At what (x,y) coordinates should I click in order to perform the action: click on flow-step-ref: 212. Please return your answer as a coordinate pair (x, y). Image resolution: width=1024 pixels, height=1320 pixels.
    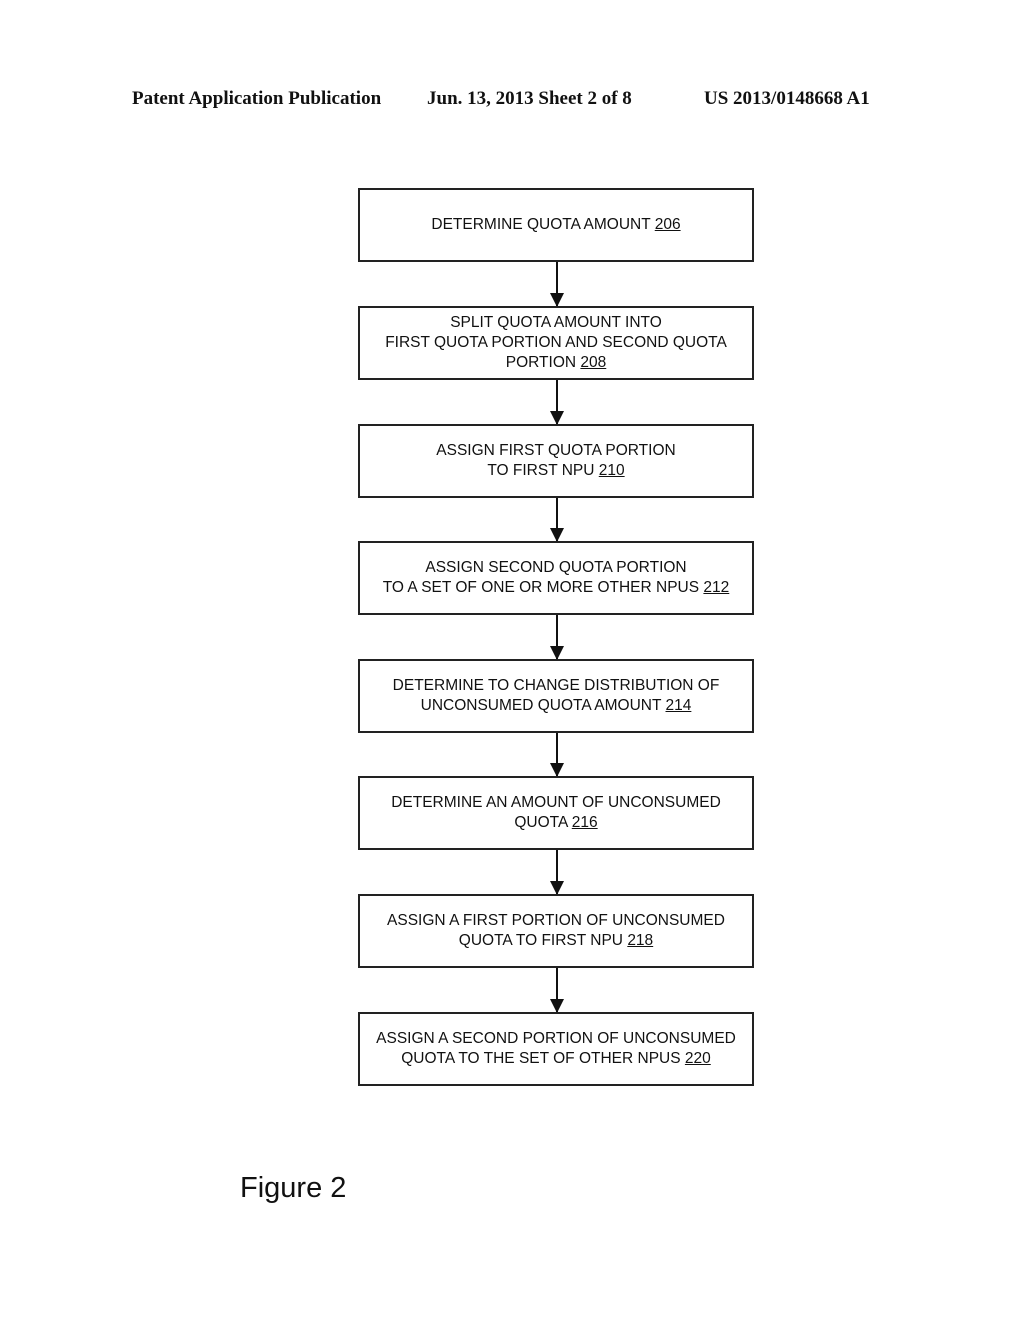
    Looking at the image, I should click on (716, 587).